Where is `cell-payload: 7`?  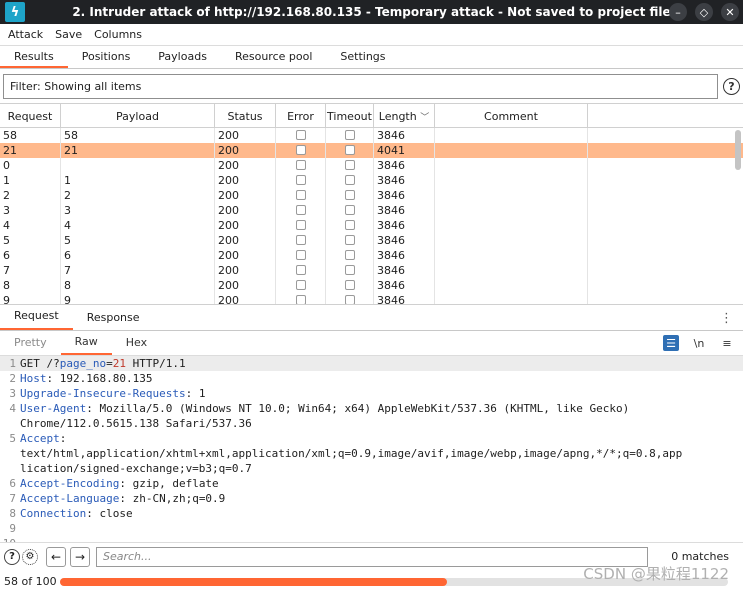 cell-payload: 7 is located at coordinates (138, 270).